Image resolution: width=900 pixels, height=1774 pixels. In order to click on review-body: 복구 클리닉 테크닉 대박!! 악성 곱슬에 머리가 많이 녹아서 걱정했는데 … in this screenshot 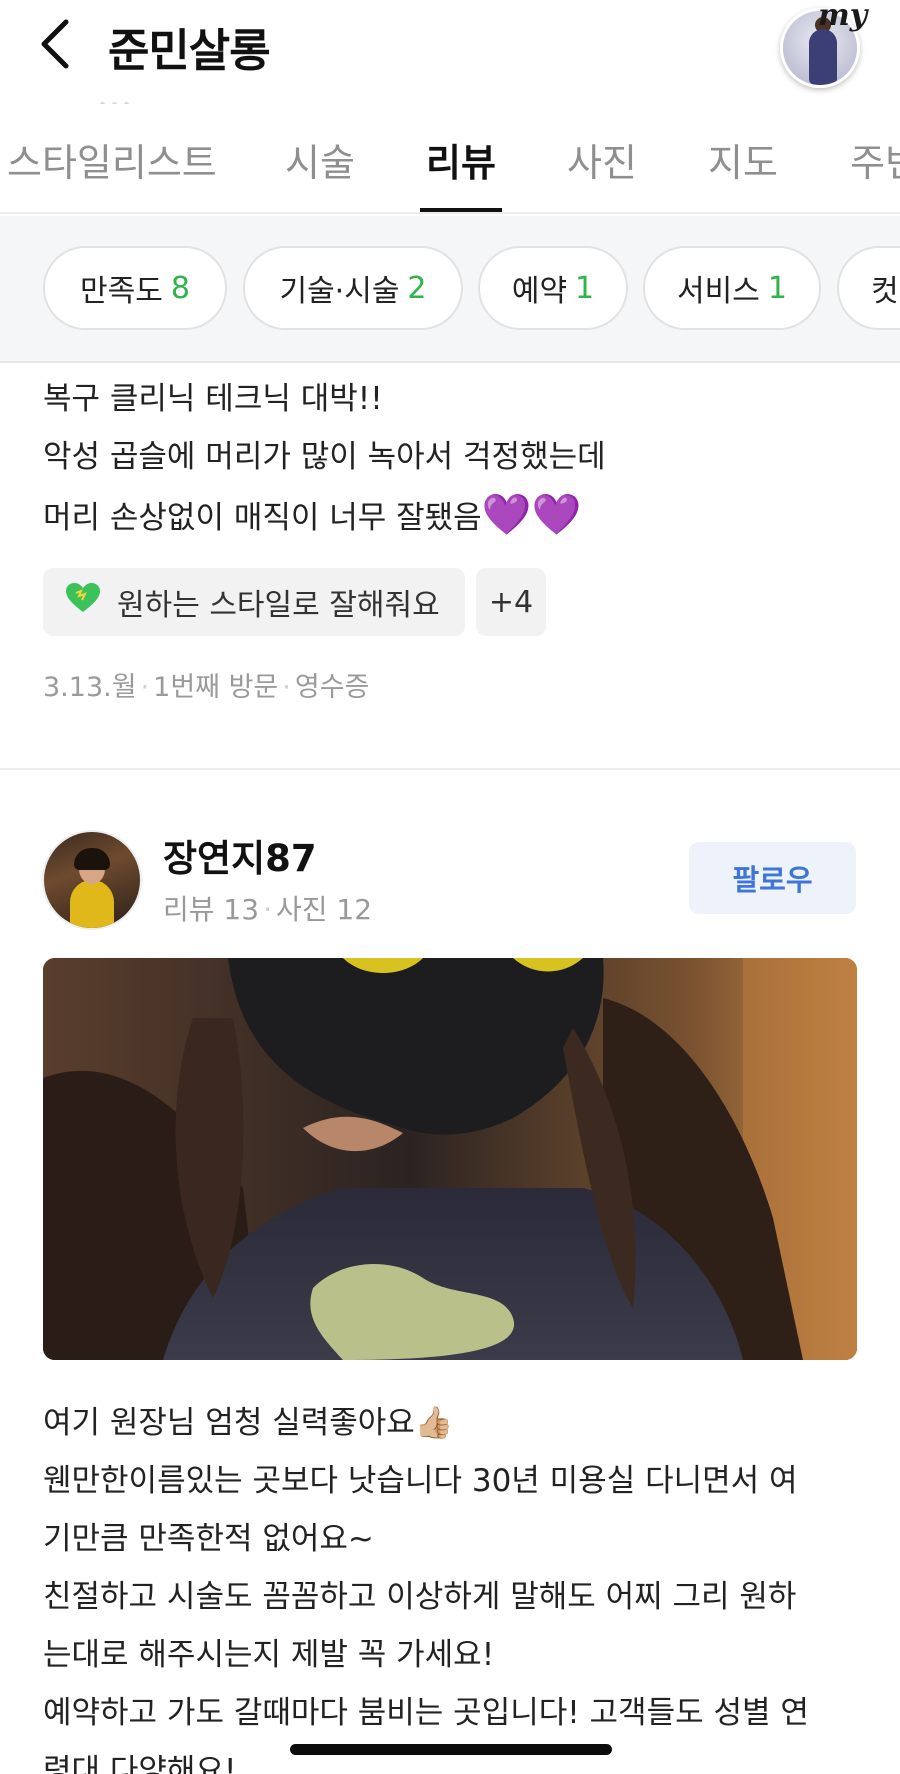, I will do `click(324, 458)`.